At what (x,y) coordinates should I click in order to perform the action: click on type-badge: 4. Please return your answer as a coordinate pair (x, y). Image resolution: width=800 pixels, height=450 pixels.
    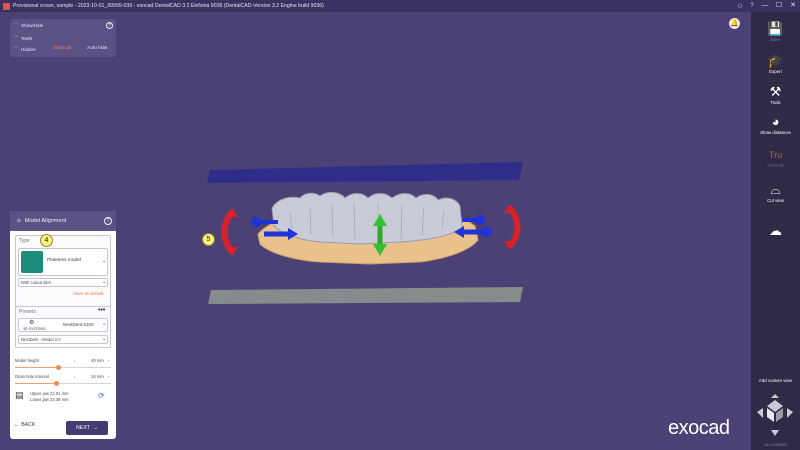
    Looking at the image, I should click on (46, 240).